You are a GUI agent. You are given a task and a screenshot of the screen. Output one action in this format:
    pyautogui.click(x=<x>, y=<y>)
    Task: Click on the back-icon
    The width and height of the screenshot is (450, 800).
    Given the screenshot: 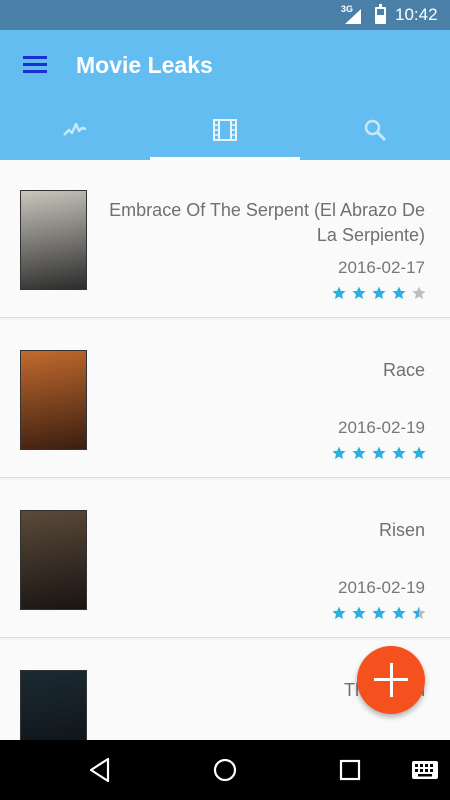 What is the action you would take?
    pyautogui.click(x=100, y=770)
    